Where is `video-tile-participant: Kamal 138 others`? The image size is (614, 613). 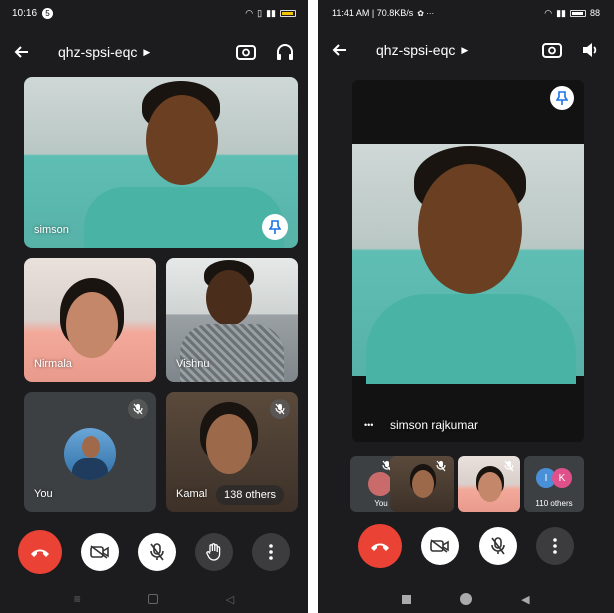 video-tile-participant: Kamal 138 others is located at coordinates (232, 452).